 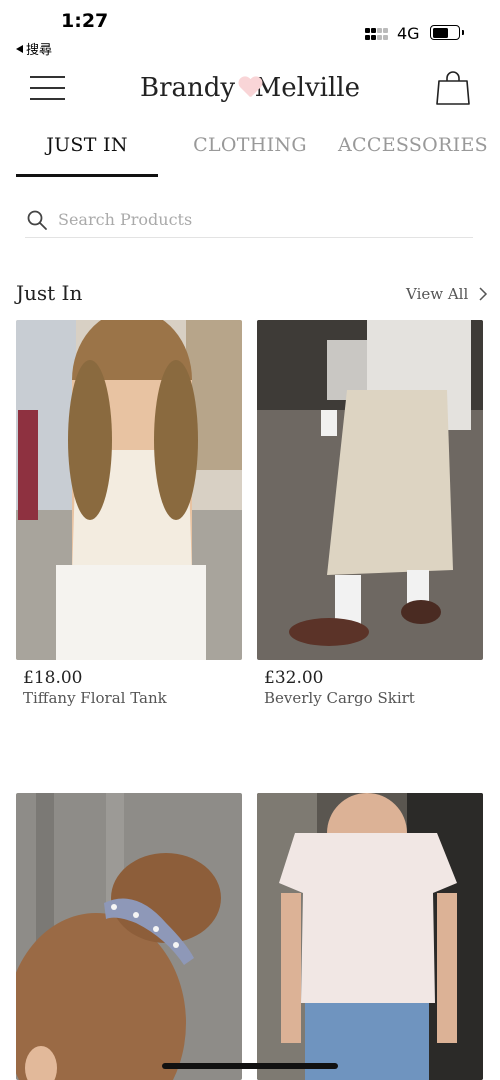 I want to click on section-title: Just In, so click(x=49, y=293).